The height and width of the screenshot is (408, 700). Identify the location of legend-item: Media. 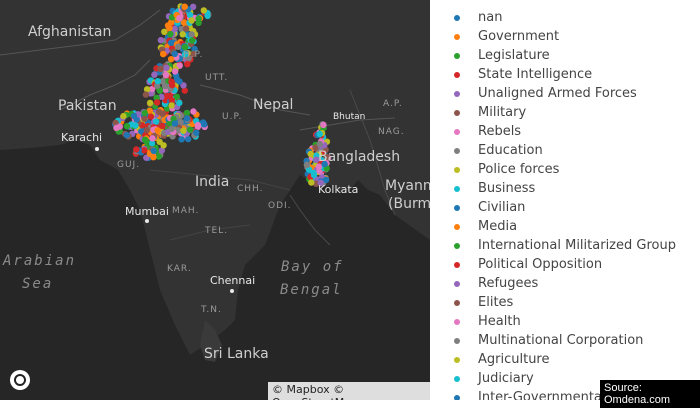
(573, 226).